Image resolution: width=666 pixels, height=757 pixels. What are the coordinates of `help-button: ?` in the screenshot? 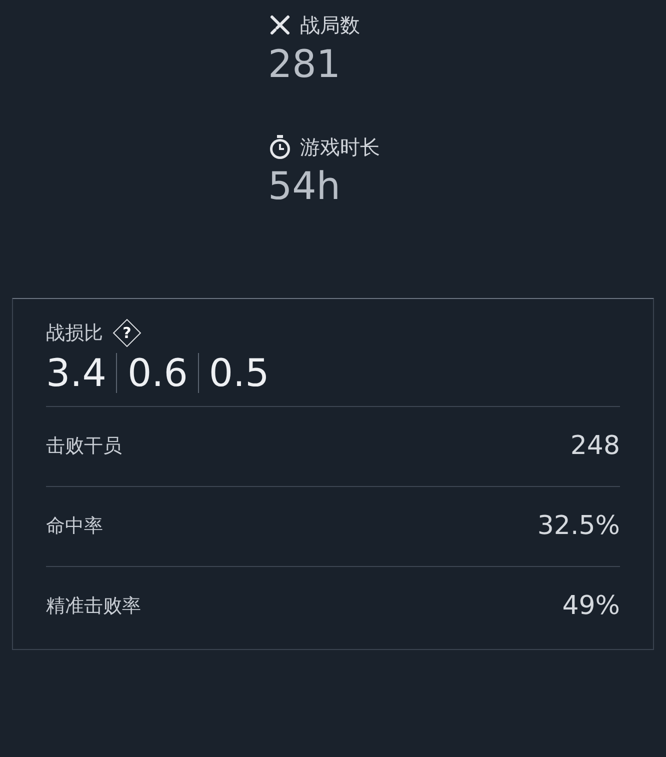 It's located at (127, 333).